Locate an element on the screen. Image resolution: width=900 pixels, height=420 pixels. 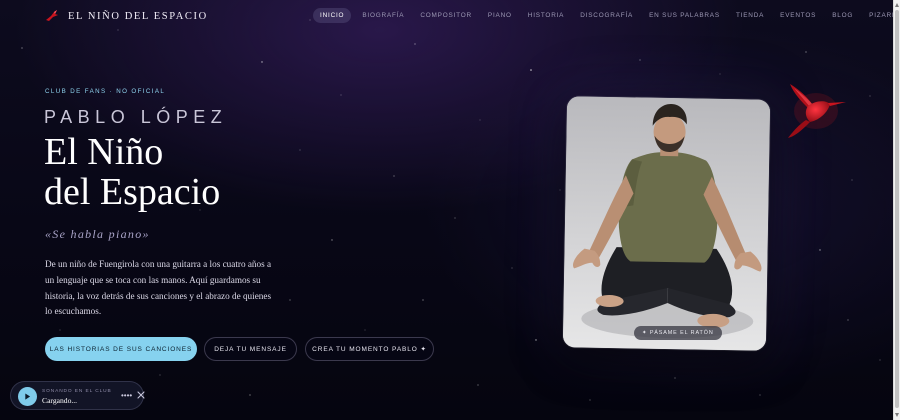
hero-title: El Niño del Espacio is located at coordinates (132, 172).